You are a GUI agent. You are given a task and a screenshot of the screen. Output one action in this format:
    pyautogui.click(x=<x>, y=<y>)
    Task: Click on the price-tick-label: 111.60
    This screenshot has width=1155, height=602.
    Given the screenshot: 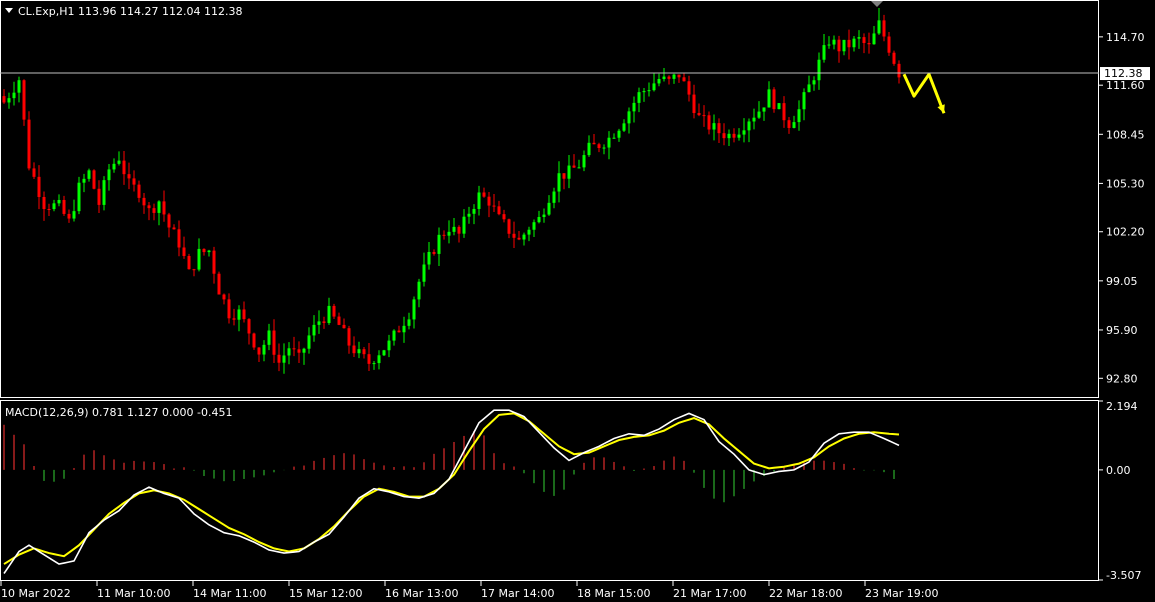 What is the action you would take?
    pyautogui.click(x=1125, y=85)
    